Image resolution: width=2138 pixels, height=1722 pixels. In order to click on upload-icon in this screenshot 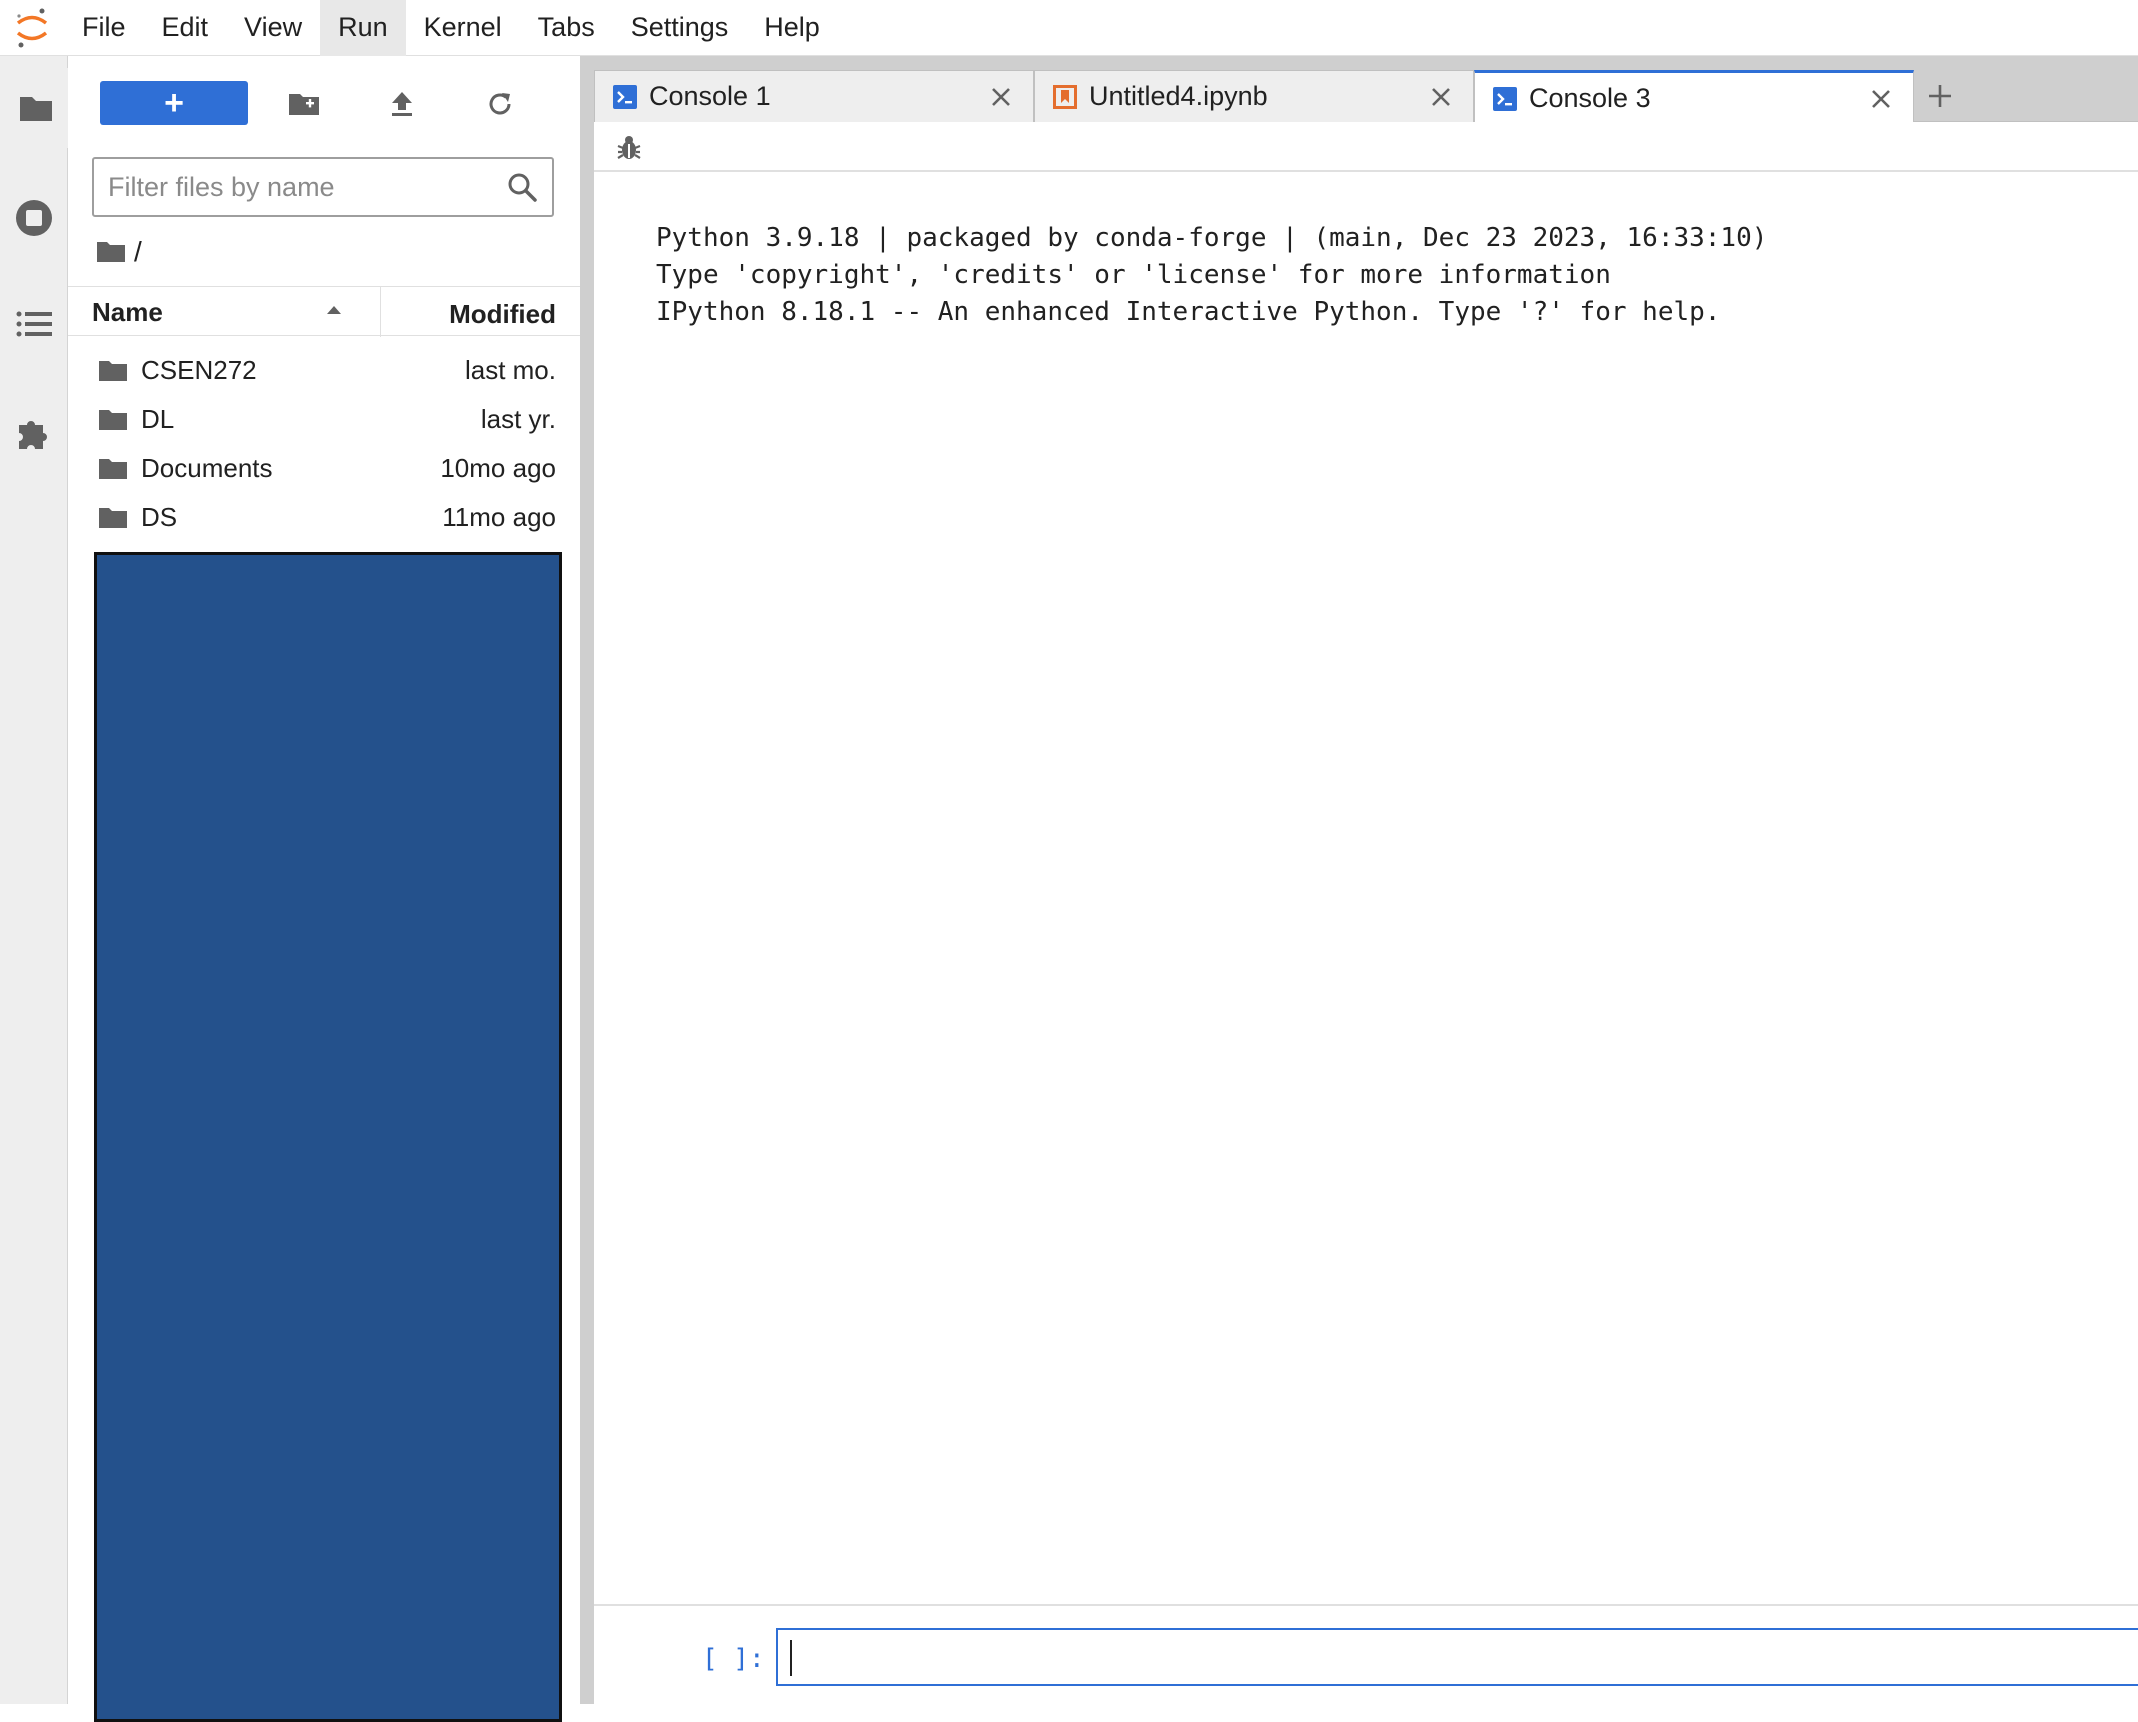, I will do `click(402, 104)`.